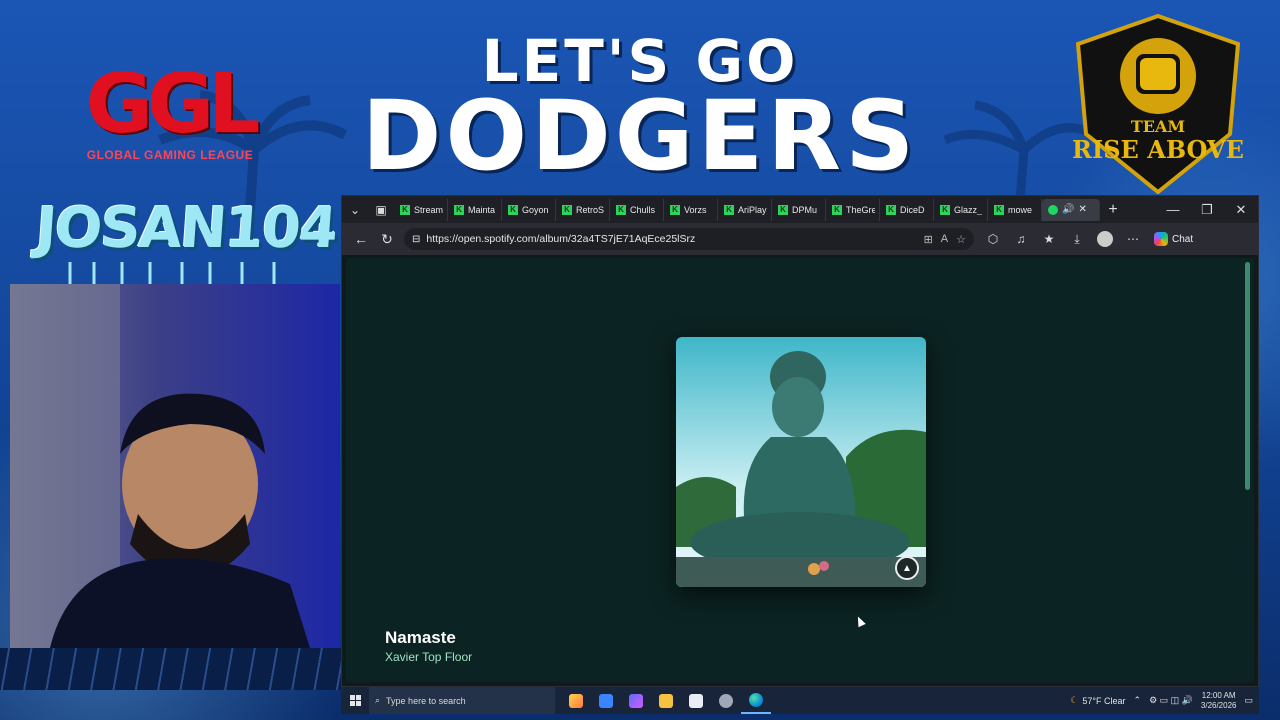  What do you see at coordinates (1218, 695) in the screenshot?
I see `clock-time: 12:00 AM` at bounding box center [1218, 695].